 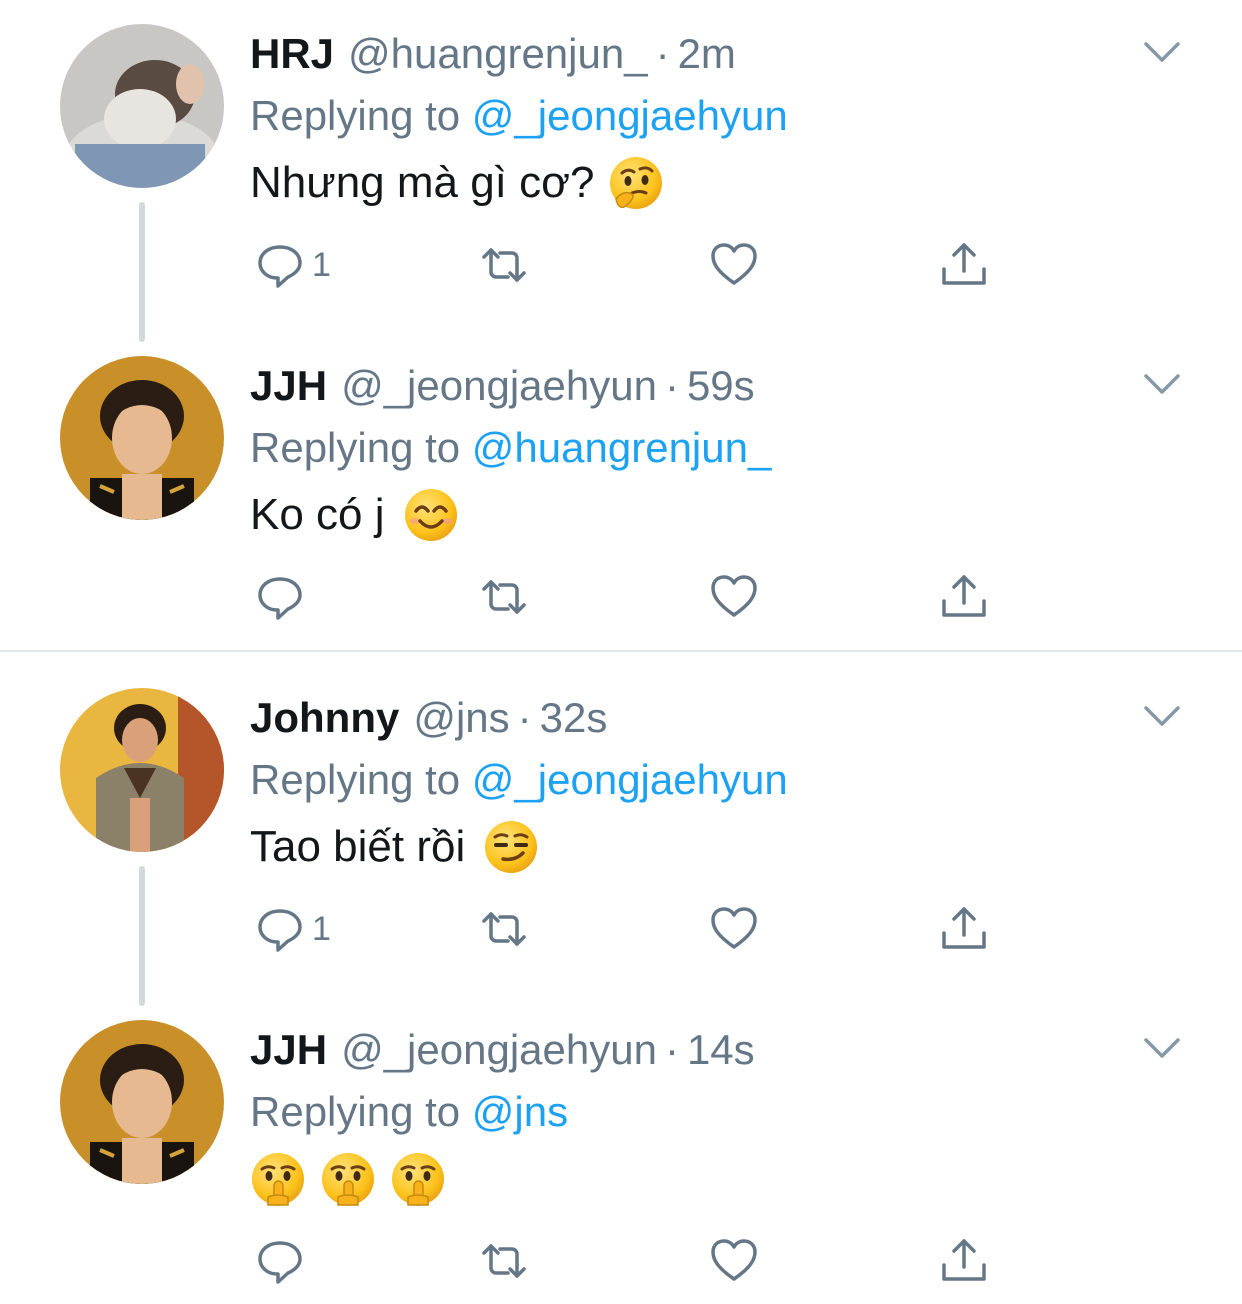 I want to click on user-handle: @huangrenjun_, so click(x=498, y=54).